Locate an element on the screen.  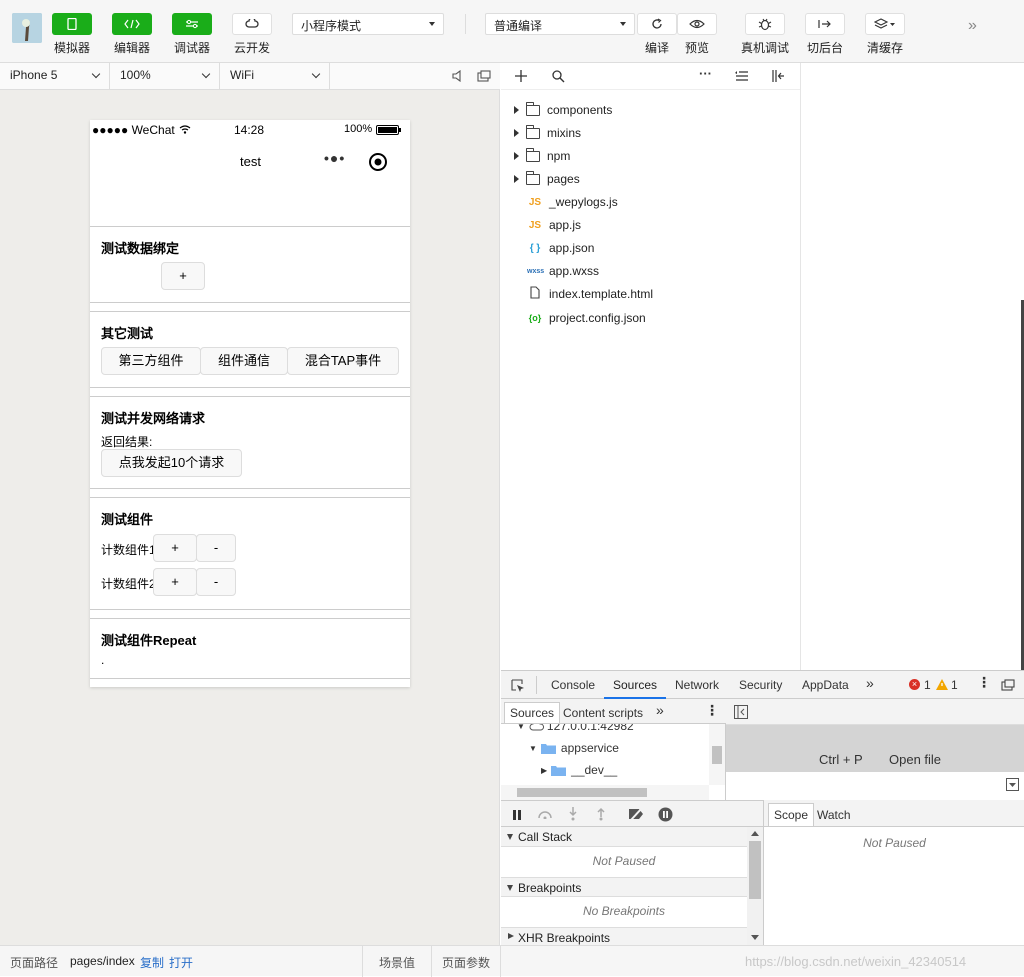
mixed-tap-button: 混合TAP事件 is located at coordinates (343, 361).